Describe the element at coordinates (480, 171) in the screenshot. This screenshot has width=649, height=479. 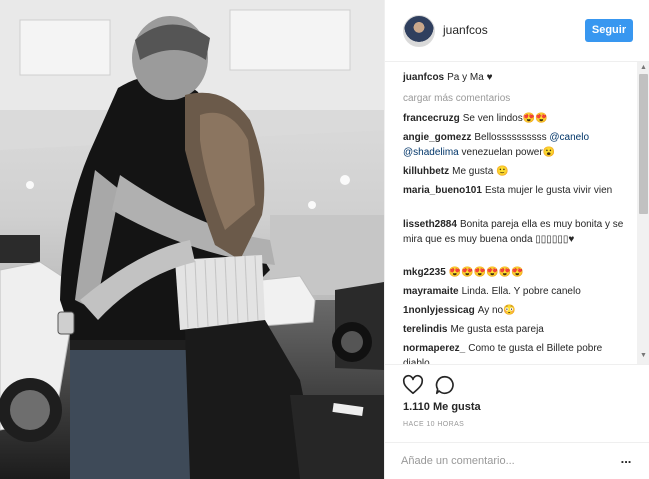
I see `comment-text: Me gusta 🙂` at that location.